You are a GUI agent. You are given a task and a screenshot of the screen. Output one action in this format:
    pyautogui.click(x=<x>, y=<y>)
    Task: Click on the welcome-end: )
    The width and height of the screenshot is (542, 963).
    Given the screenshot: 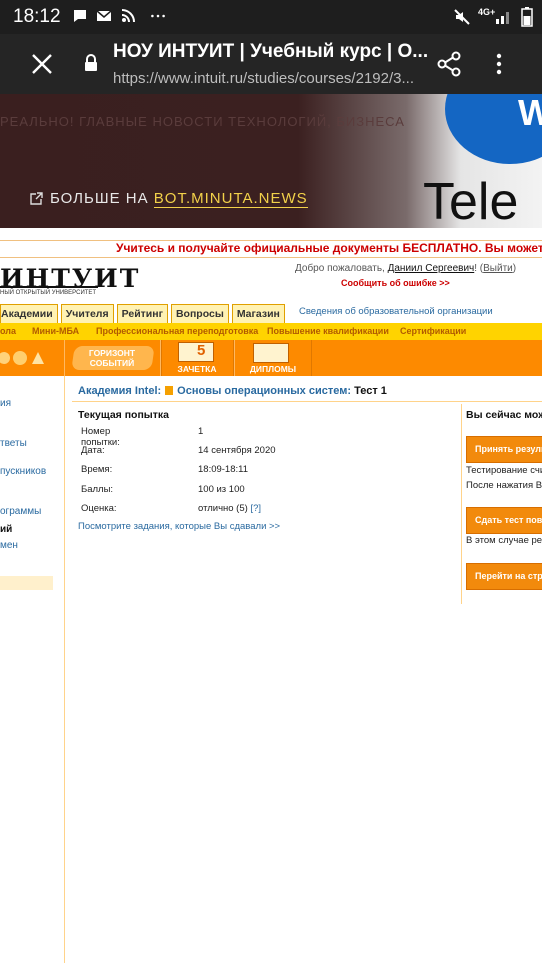 What is the action you would take?
    pyautogui.click(x=514, y=268)
    